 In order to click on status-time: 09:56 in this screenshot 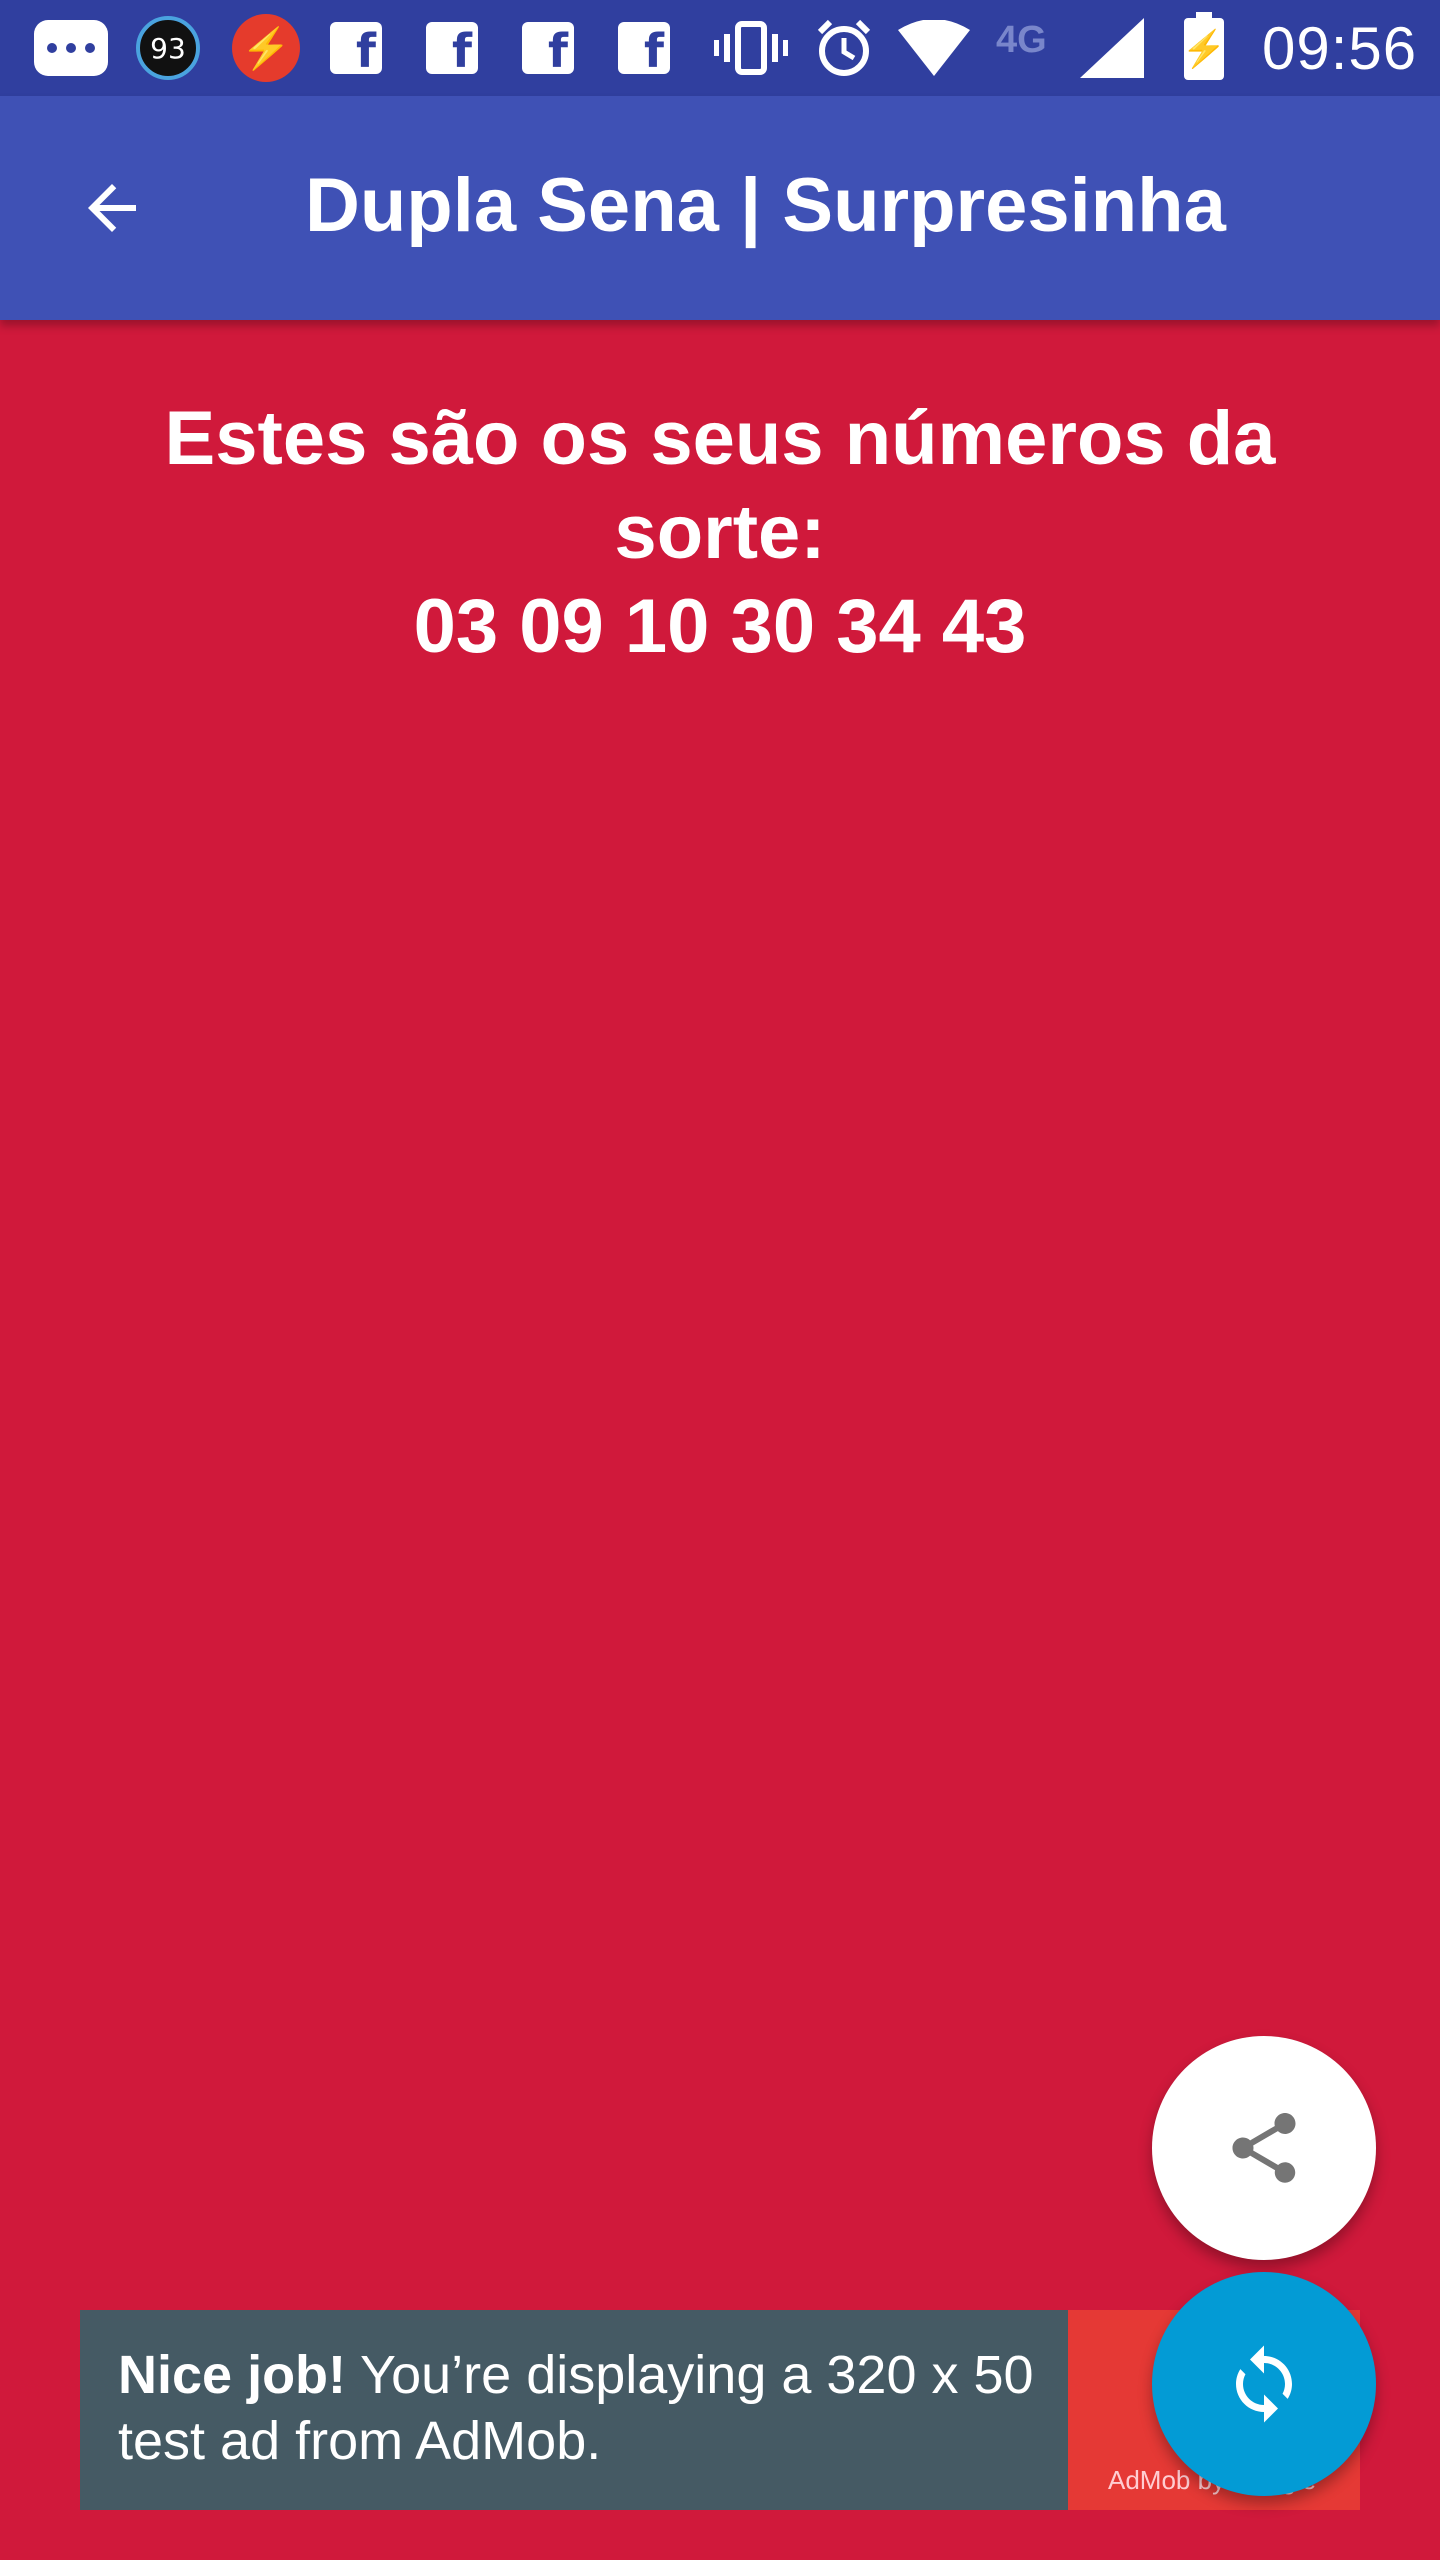, I will do `click(1340, 48)`.